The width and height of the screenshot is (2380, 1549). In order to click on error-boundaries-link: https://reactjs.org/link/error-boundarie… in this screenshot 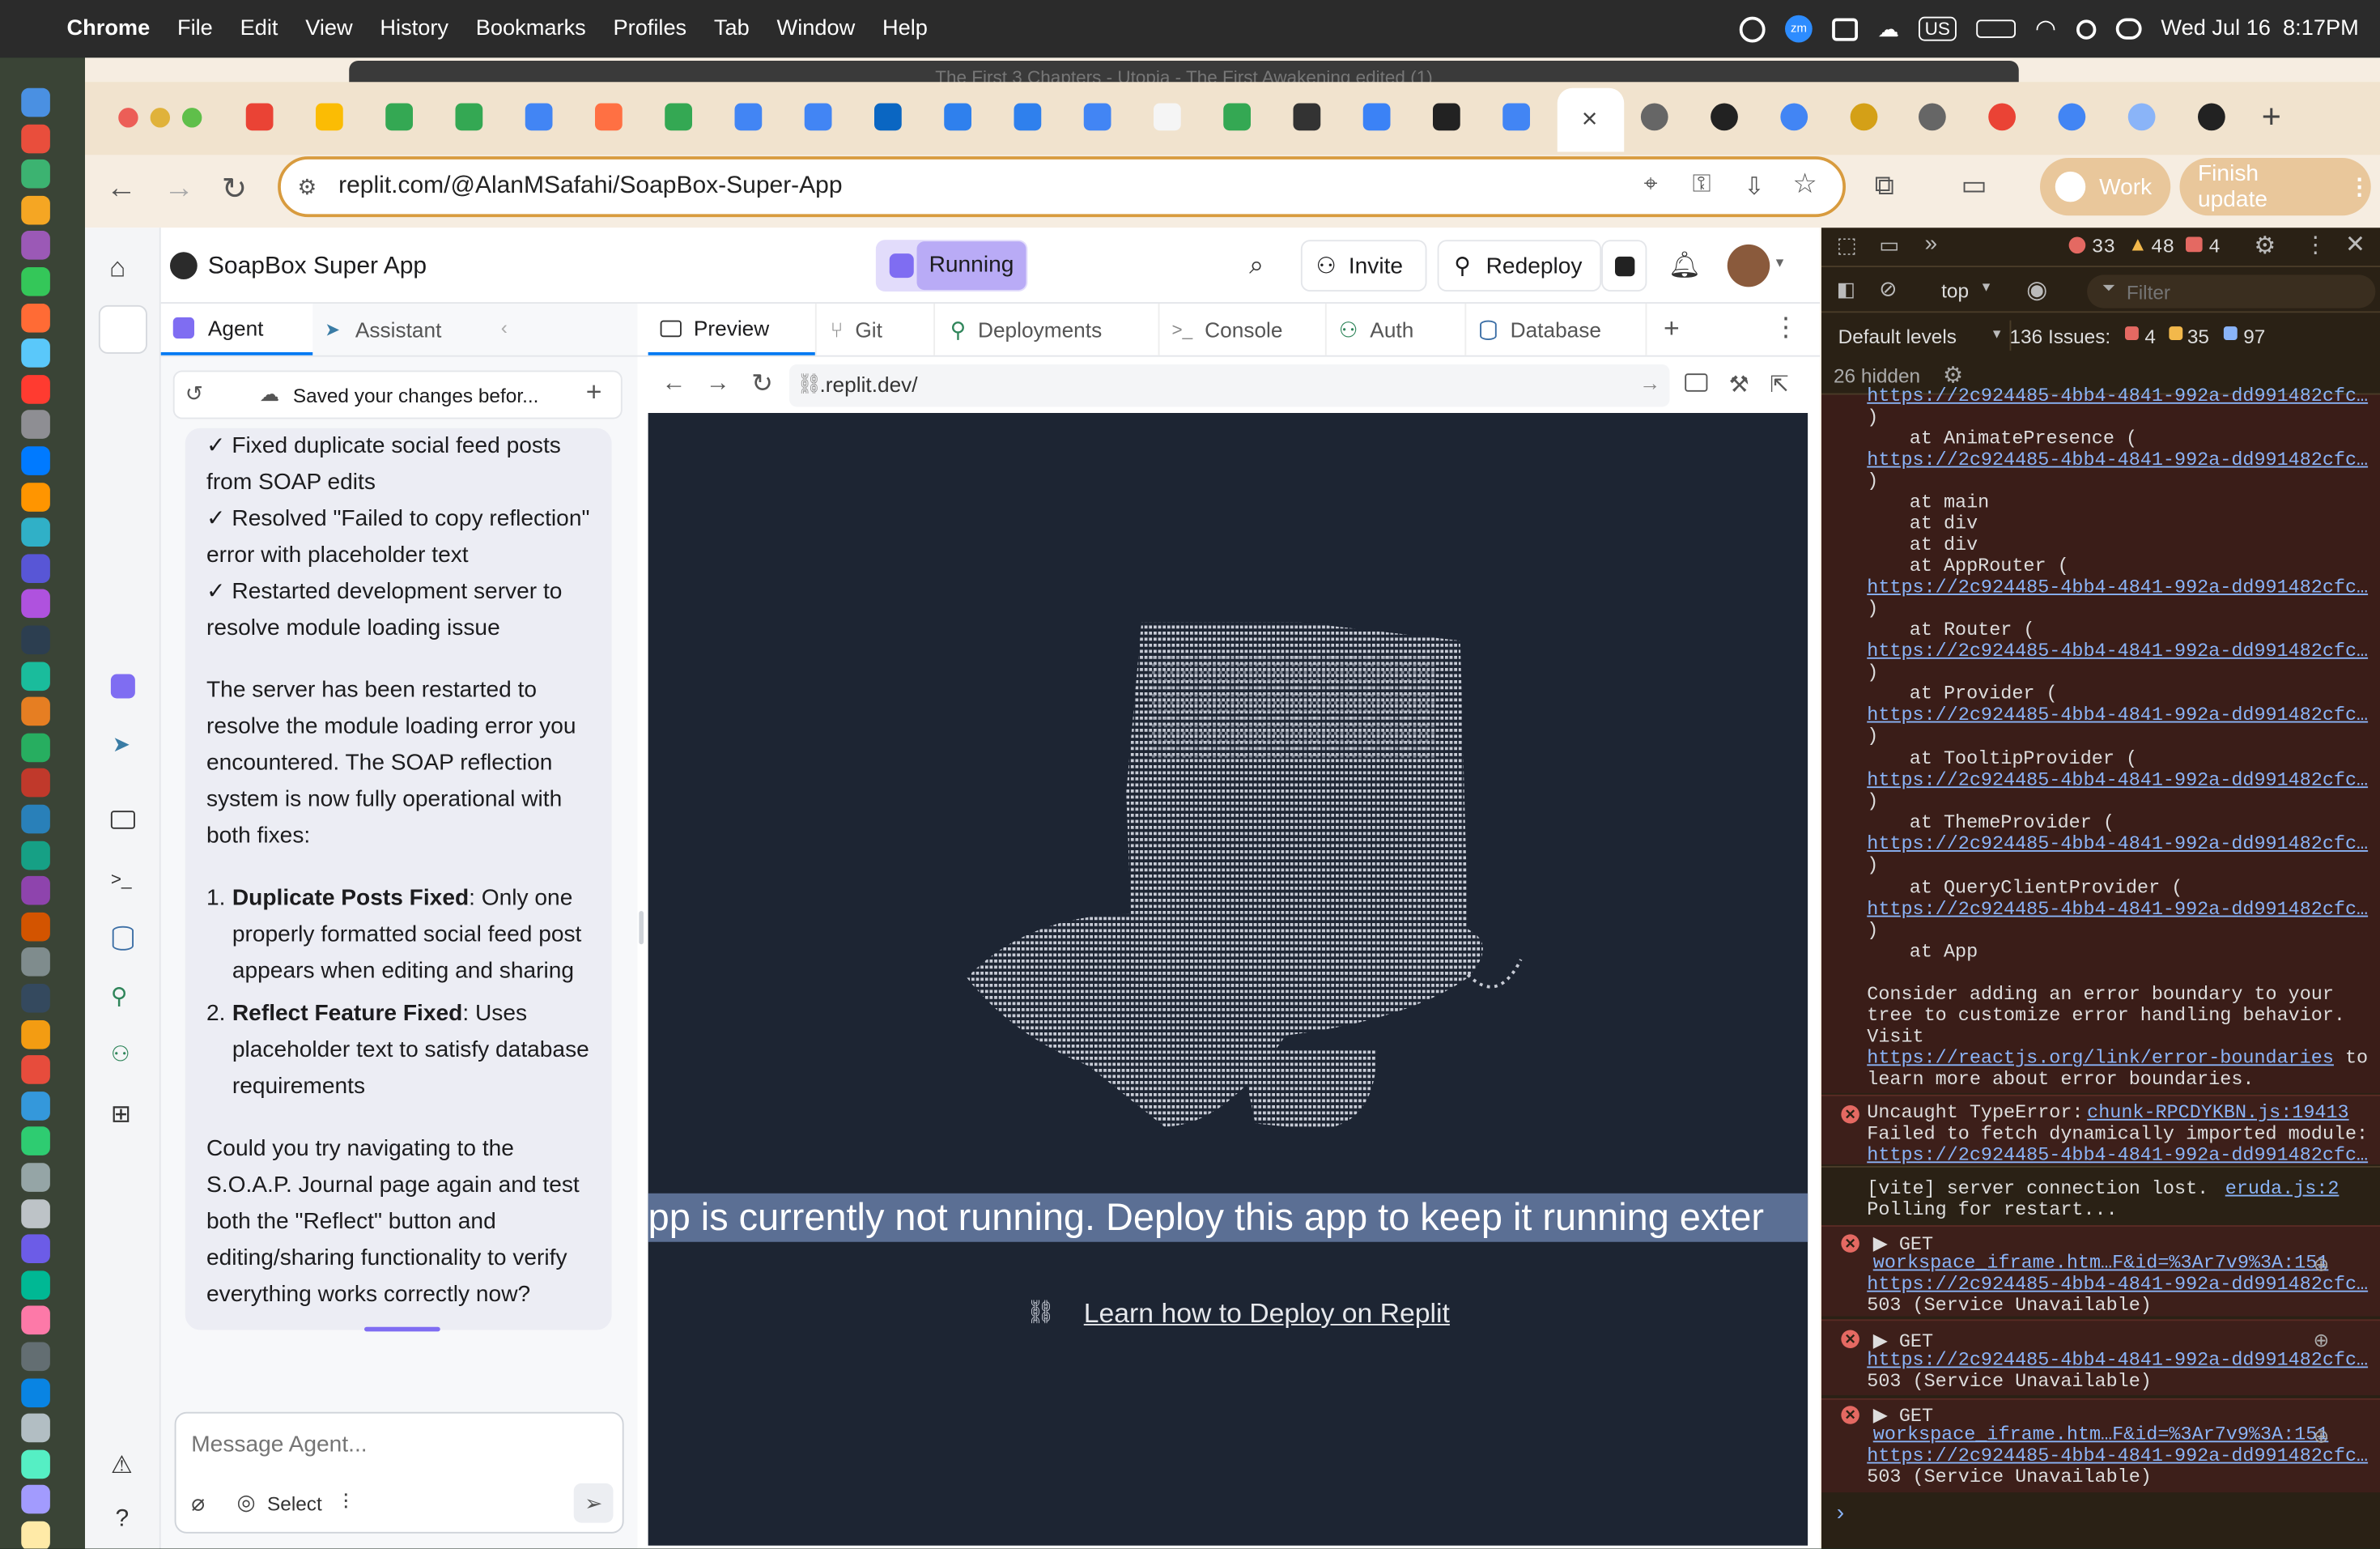, I will do `click(2100, 1058)`.